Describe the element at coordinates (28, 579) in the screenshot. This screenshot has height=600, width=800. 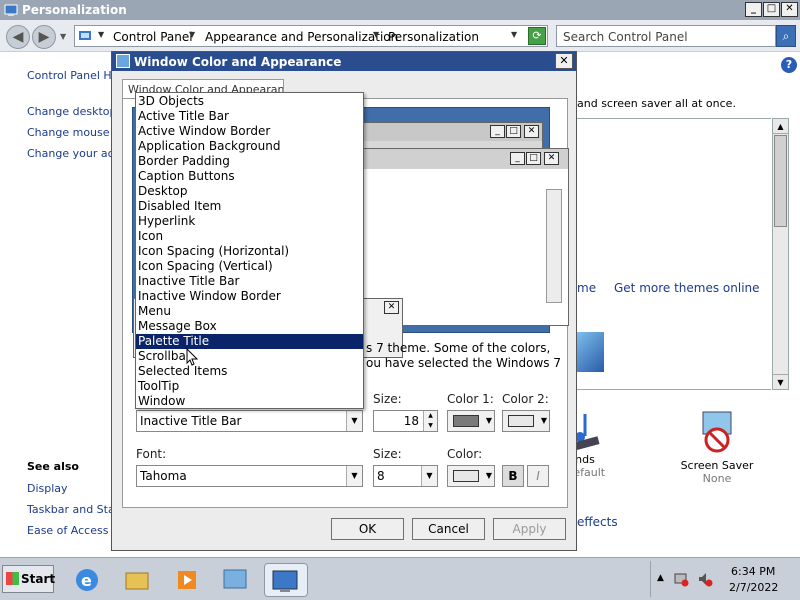
I see `start-button: Start` at that location.